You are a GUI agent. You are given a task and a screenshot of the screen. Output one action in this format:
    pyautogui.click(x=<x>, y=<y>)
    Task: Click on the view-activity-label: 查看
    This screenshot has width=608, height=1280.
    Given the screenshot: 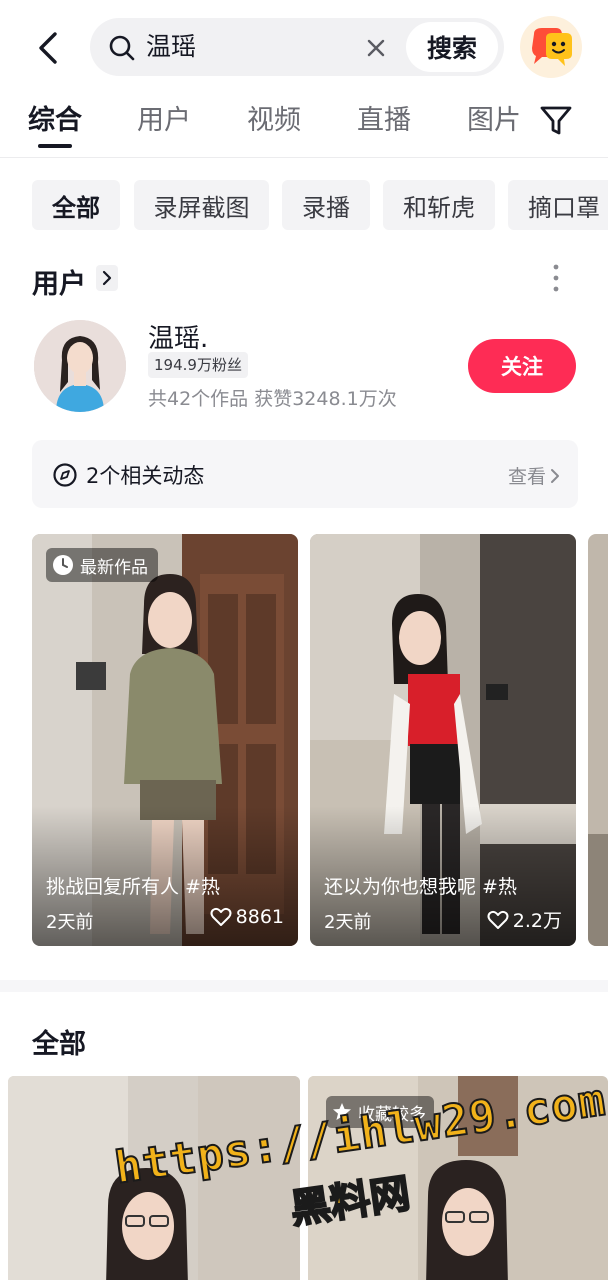 What is the action you would take?
    pyautogui.click(x=526, y=477)
    